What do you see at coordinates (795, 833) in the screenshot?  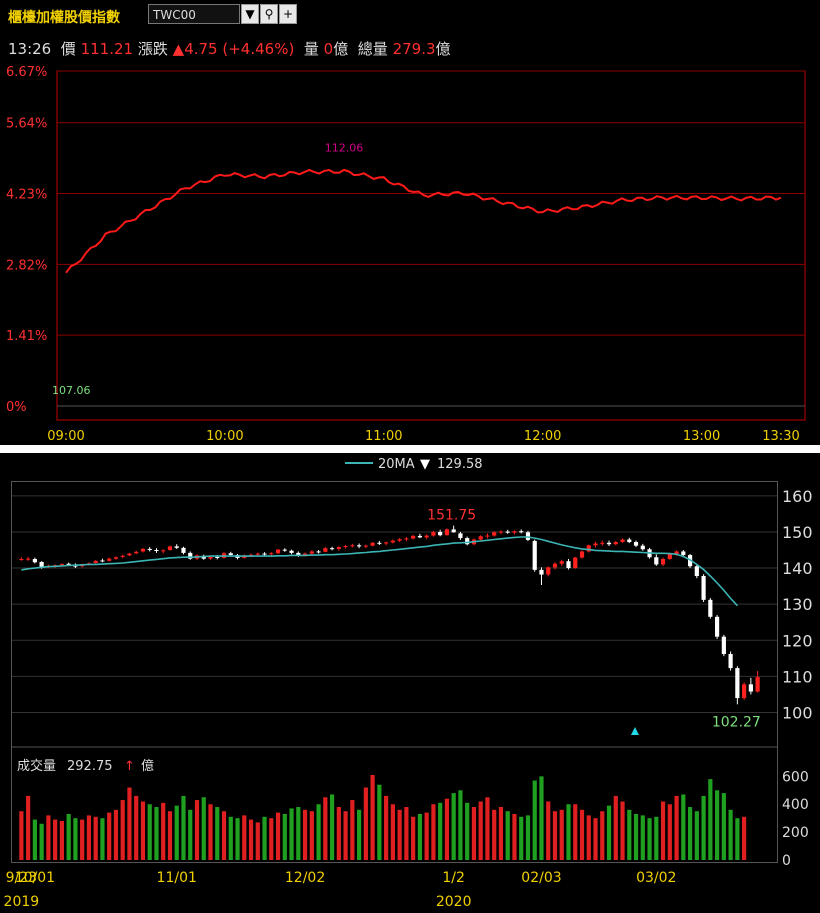 I see `volume-ytick-label: 200` at bounding box center [795, 833].